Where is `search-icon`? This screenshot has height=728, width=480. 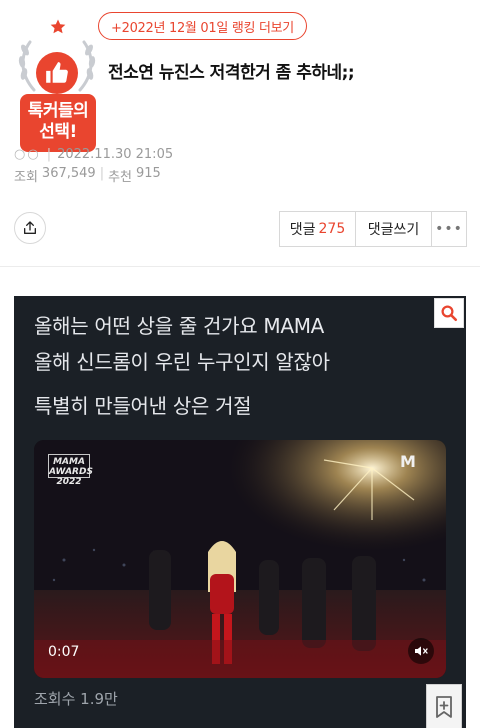 search-icon is located at coordinates (449, 313).